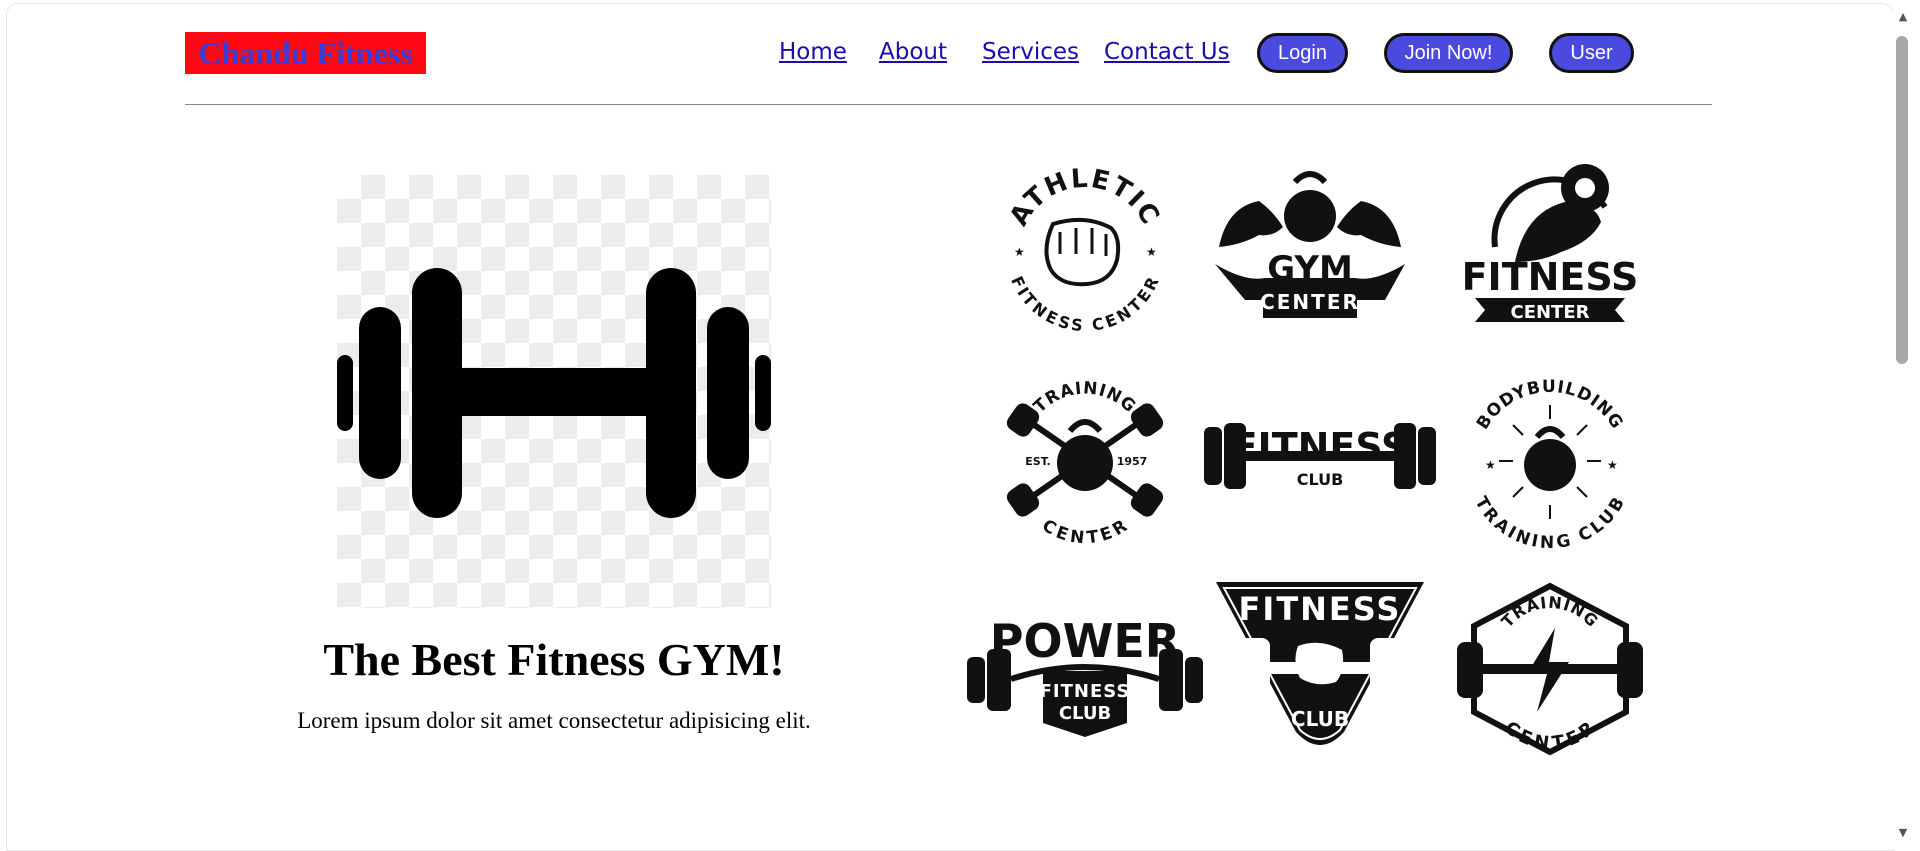 This screenshot has width=1920, height=851. I want to click on svg-text: TRAINING CLUB, so click(1550, 521).